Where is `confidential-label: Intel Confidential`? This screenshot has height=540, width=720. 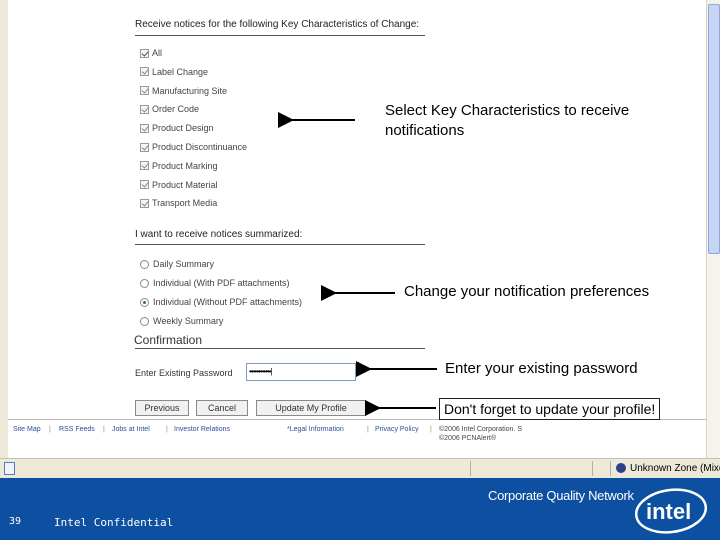
confidential-label: Intel Confidential is located at coordinates (114, 522).